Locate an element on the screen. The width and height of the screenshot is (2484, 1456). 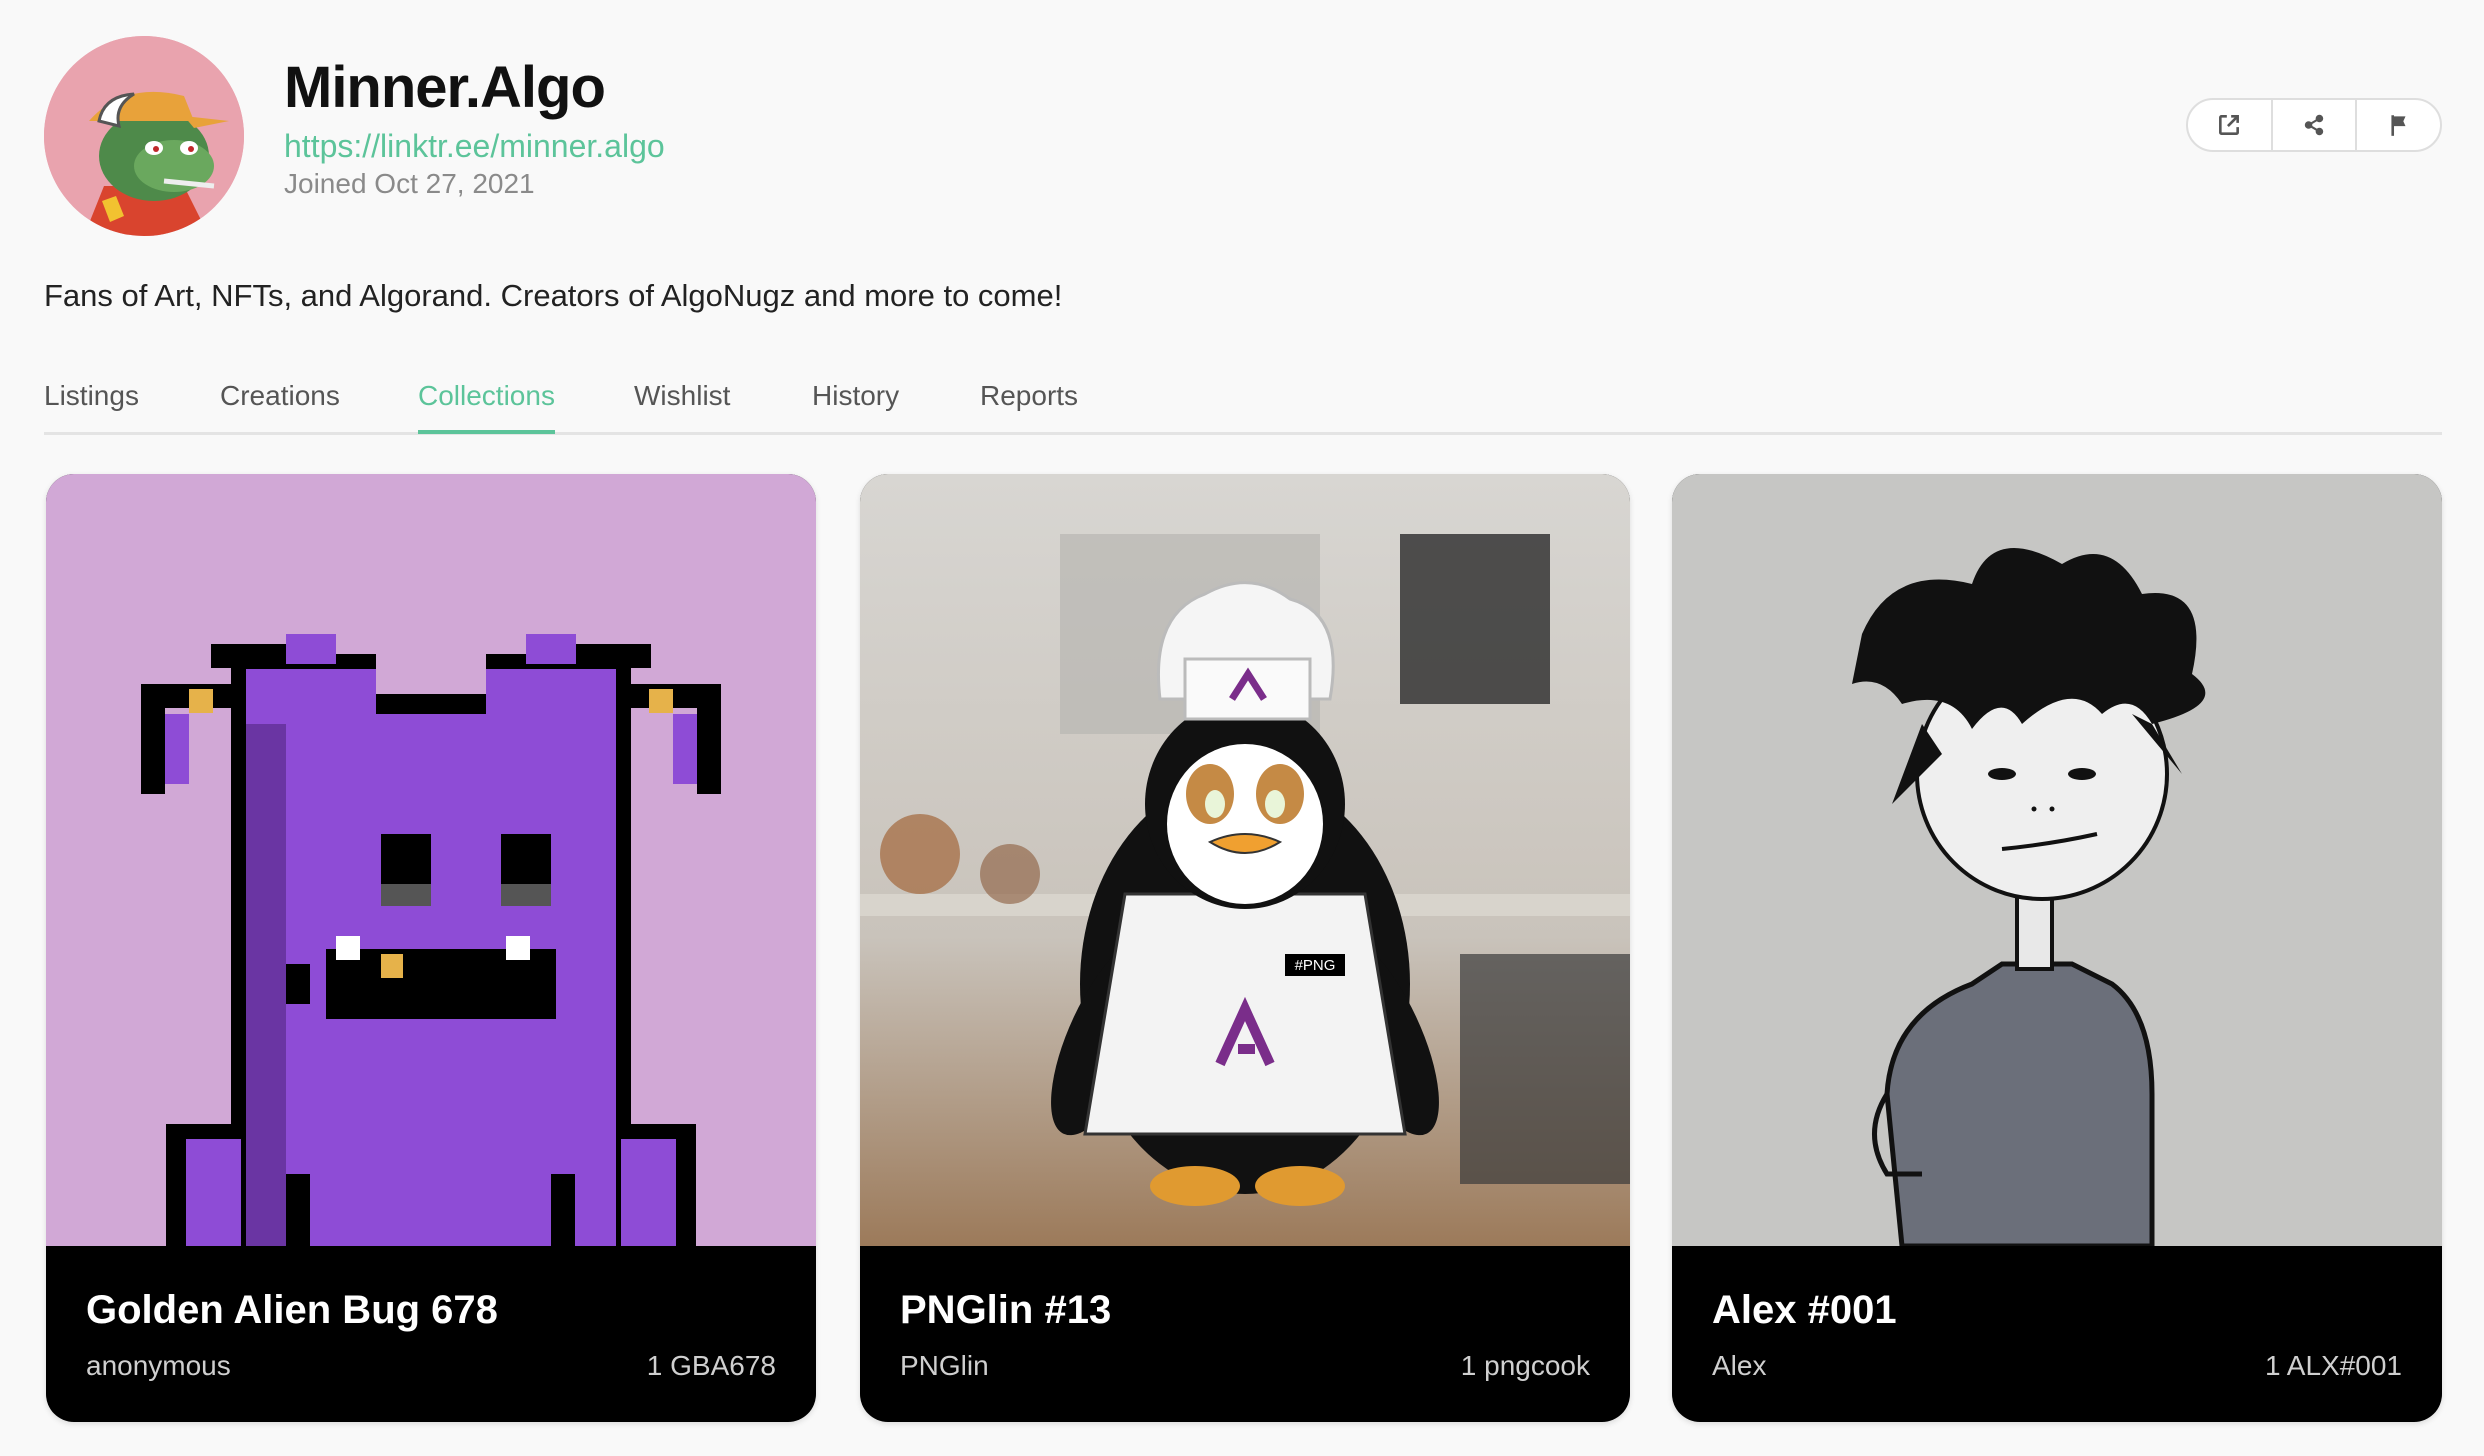
profile-actions is located at coordinates (2314, 125).